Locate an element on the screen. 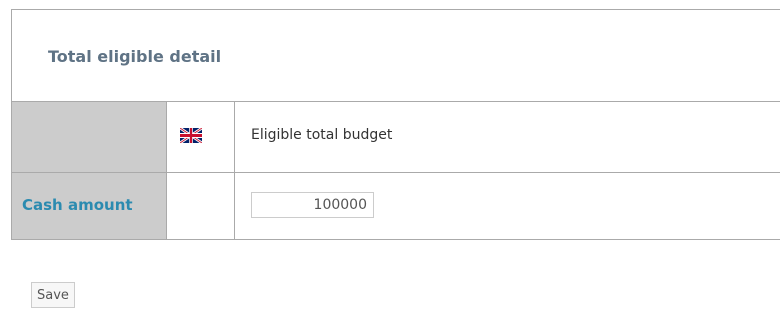 The height and width of the screenshot is (320, 780). row-label-cell: Cash amount is located at coordinates (89, 206).